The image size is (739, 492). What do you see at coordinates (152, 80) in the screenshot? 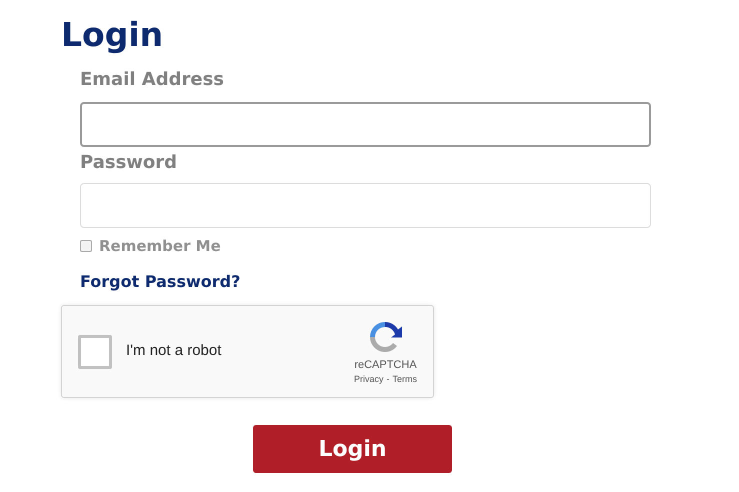
I see `field-label: Email Address` at bounding box center [152, 80].